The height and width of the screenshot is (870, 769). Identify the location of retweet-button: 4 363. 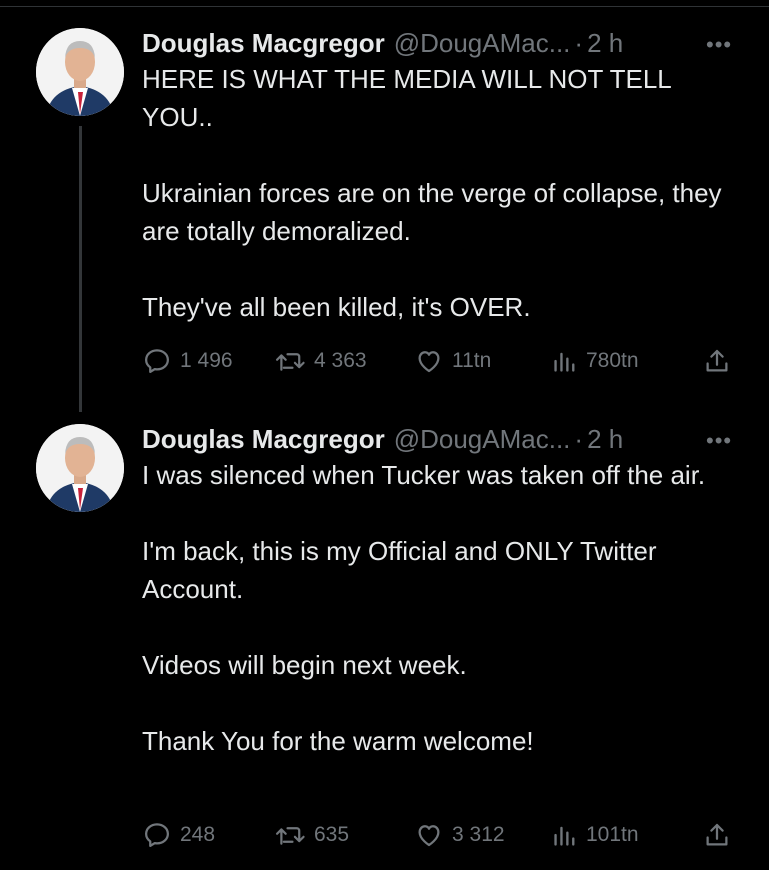
(320, 361).